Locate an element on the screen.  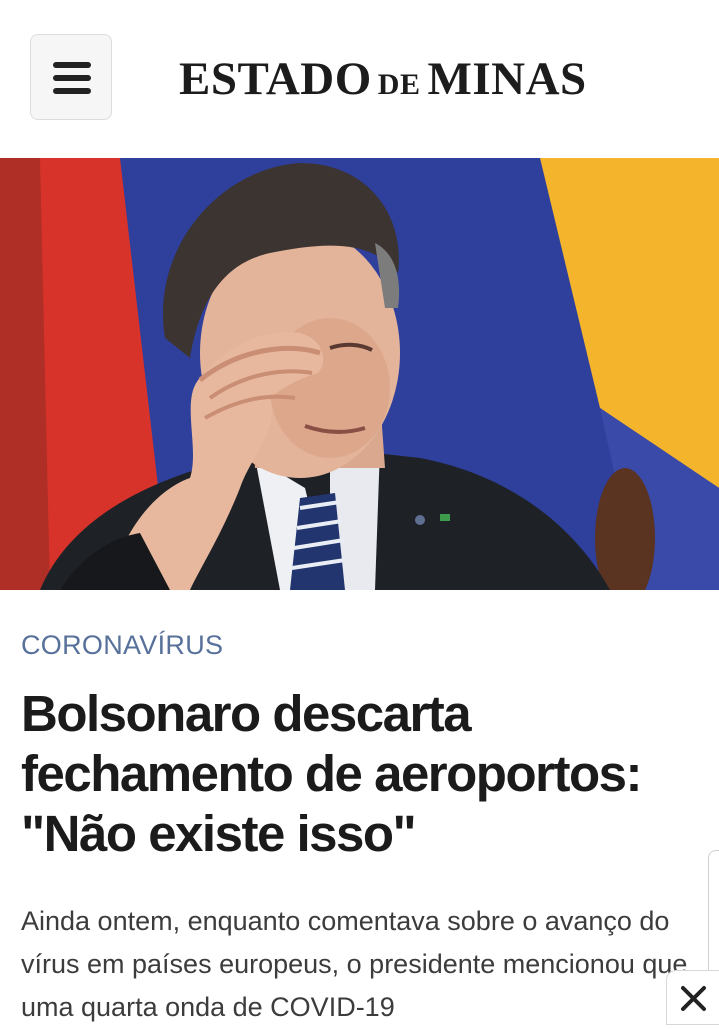
close-icon is located at coordinates (693, 998).